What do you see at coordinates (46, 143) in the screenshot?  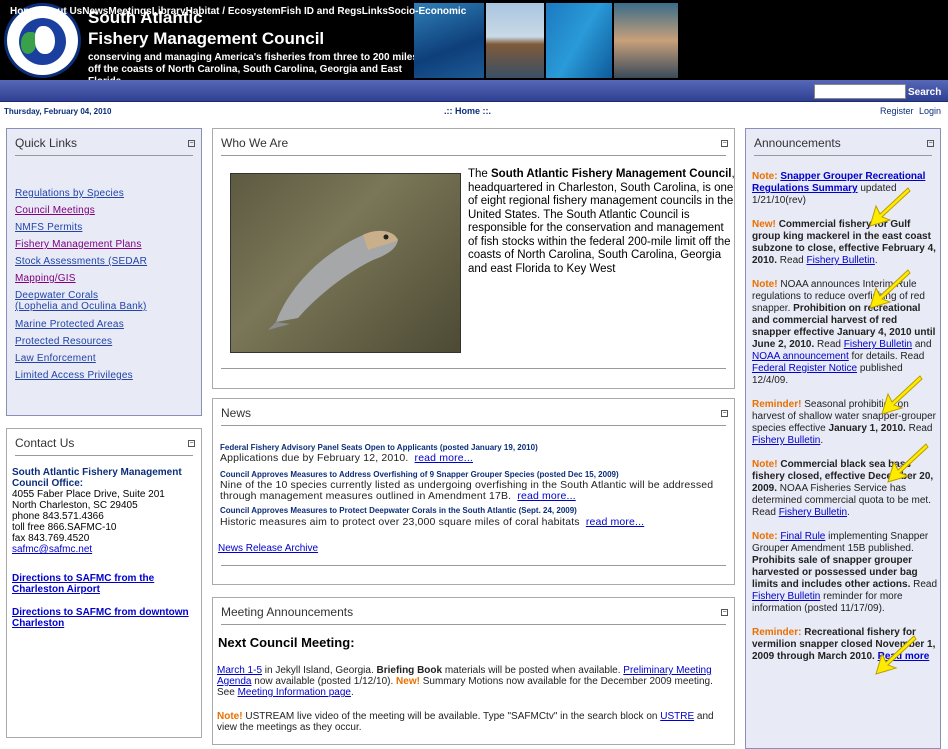 I see `quick-links-title: Quick Links` at bounding box center [46, 143].